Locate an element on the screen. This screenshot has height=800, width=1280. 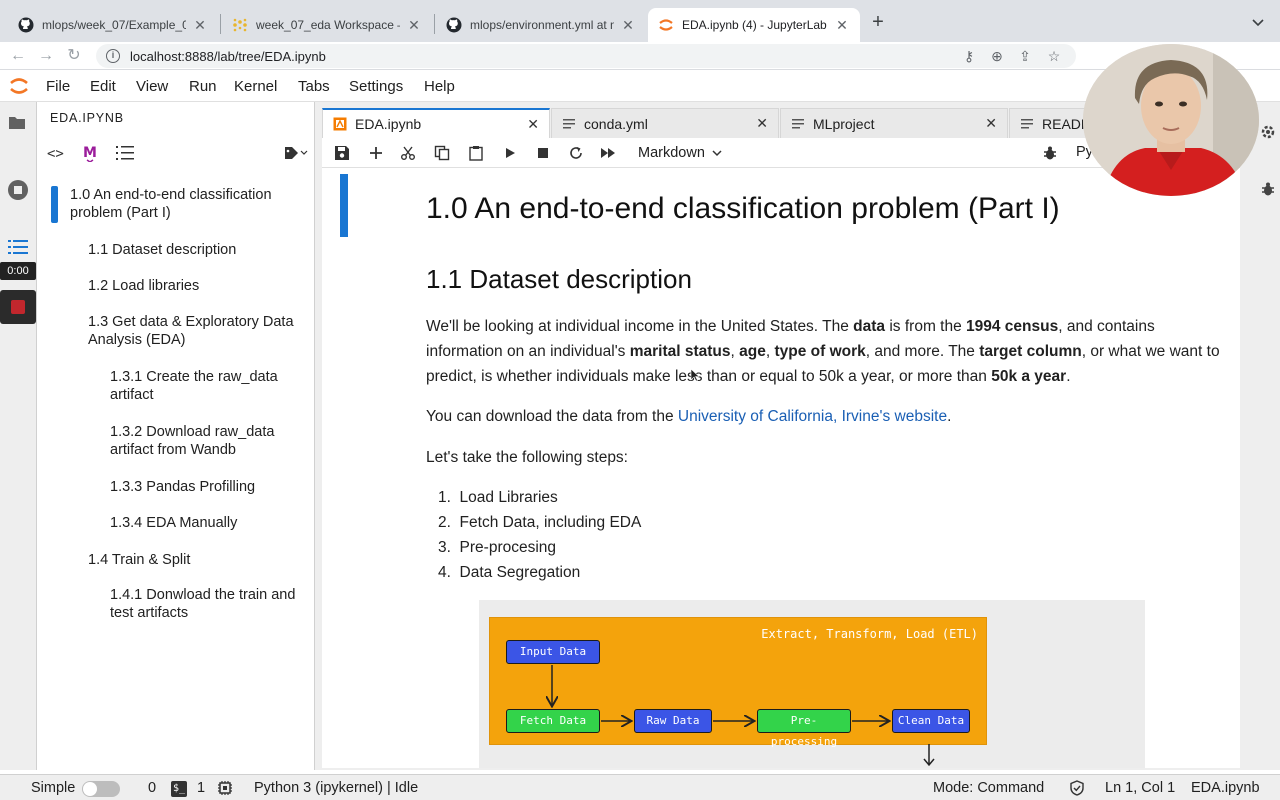
tab-title: conda.yml is located at coordinates (616, 123).